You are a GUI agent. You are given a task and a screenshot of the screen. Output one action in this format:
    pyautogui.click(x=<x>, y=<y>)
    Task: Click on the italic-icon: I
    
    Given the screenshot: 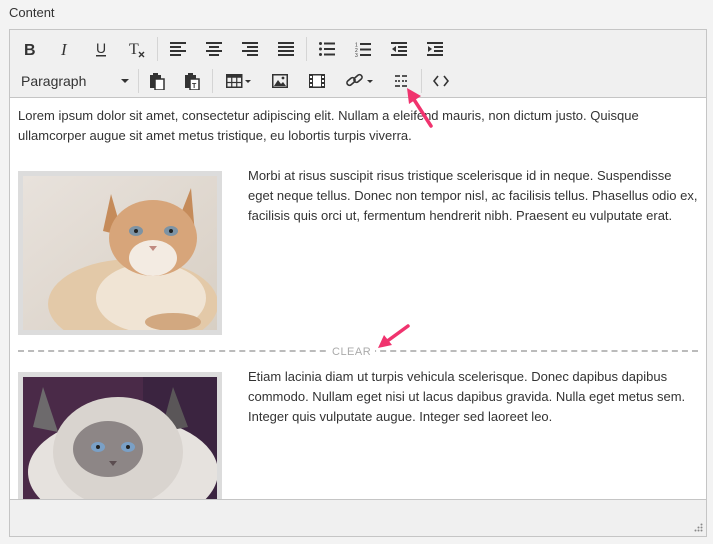 What is the action you would take?
    pyautogui.click(x=64, y=49)
    